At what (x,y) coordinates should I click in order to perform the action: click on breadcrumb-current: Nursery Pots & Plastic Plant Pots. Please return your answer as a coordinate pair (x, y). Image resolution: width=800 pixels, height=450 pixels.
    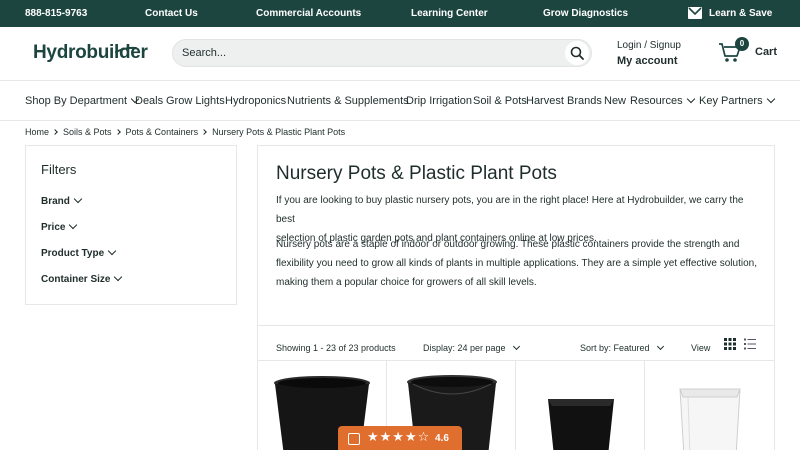
    Looking at the image, I should click on (279, 132).